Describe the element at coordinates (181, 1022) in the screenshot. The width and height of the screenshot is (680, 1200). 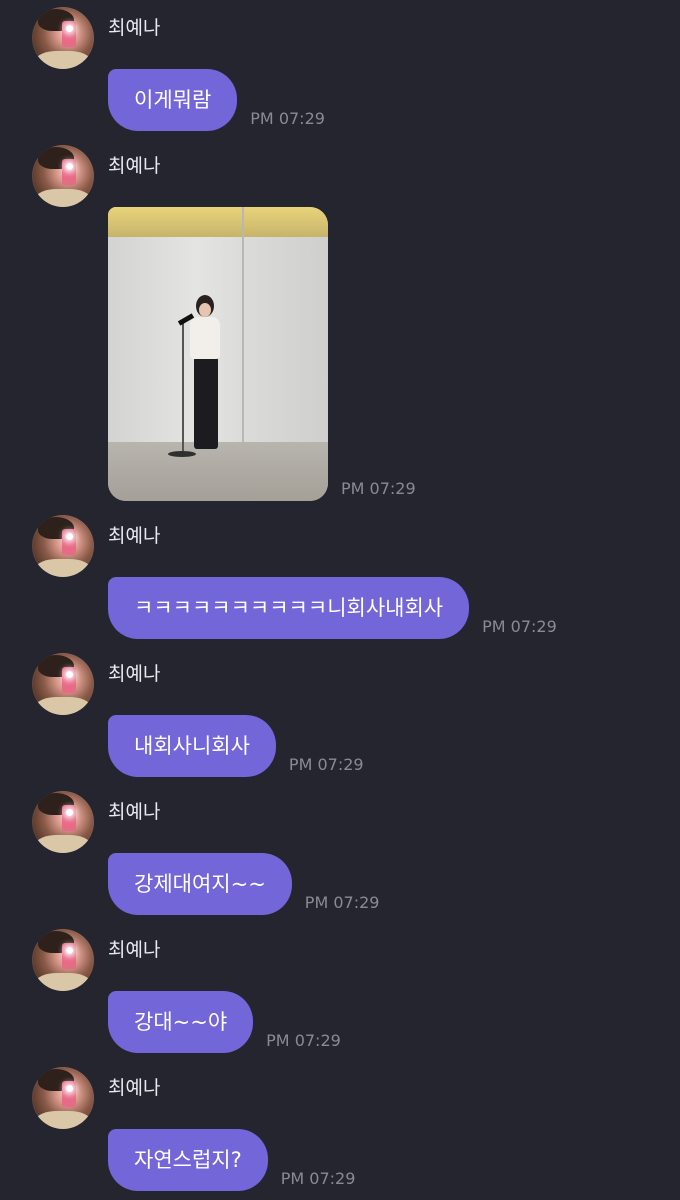
I see `message-bubble: 강대~~야` at that location.